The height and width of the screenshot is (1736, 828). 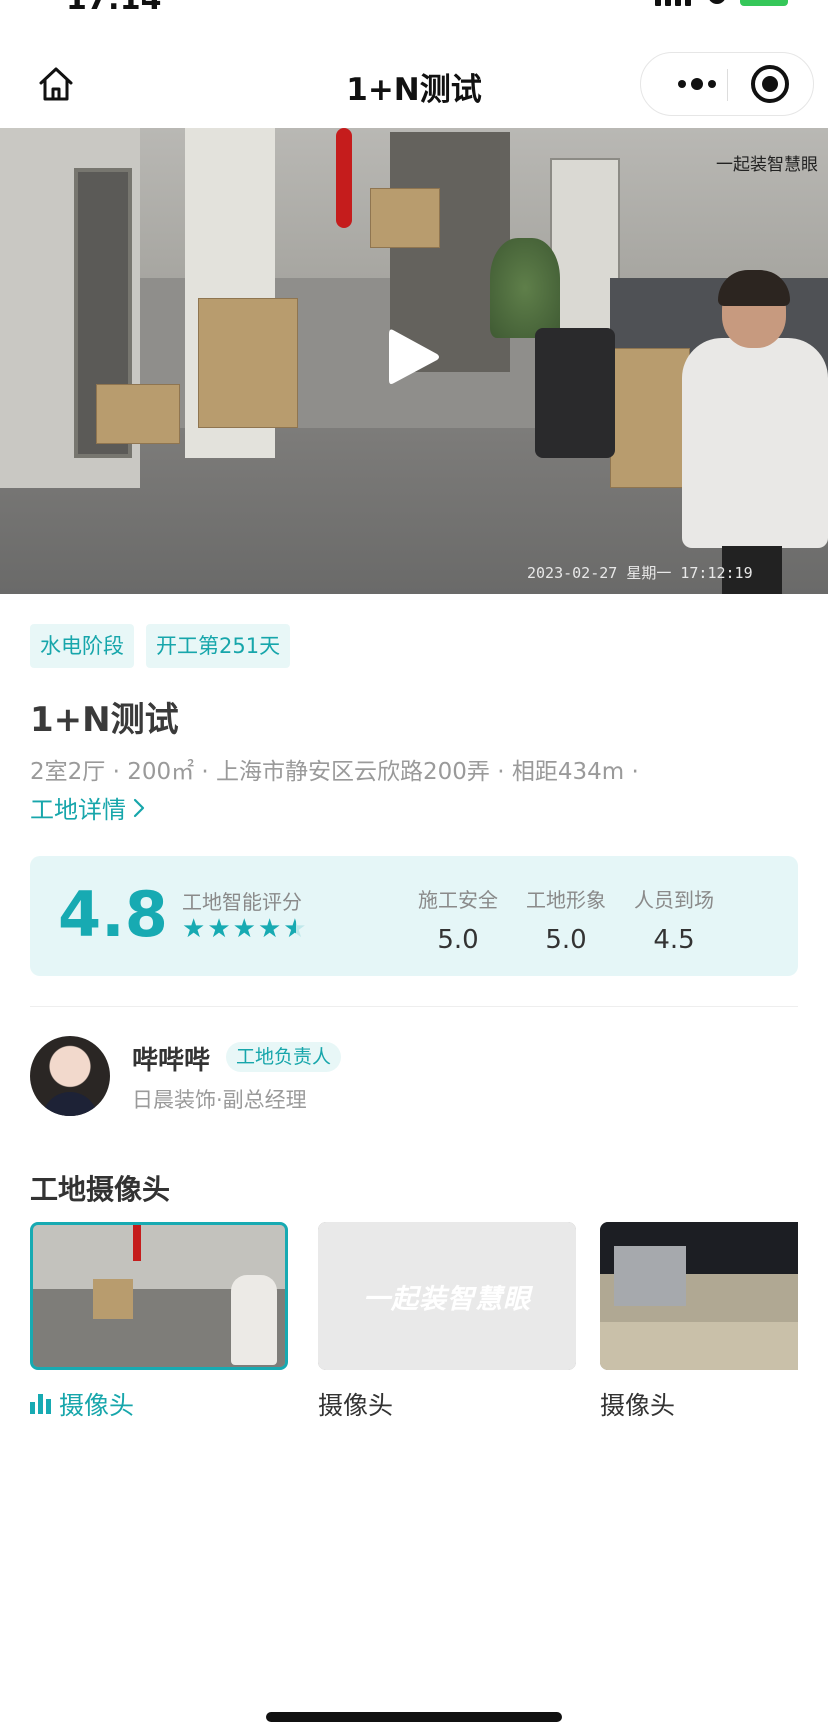 What do you see at coordinates (575, 393) in the screenshot?
I see `video-frame-chair` at bounding box center [575, 393].